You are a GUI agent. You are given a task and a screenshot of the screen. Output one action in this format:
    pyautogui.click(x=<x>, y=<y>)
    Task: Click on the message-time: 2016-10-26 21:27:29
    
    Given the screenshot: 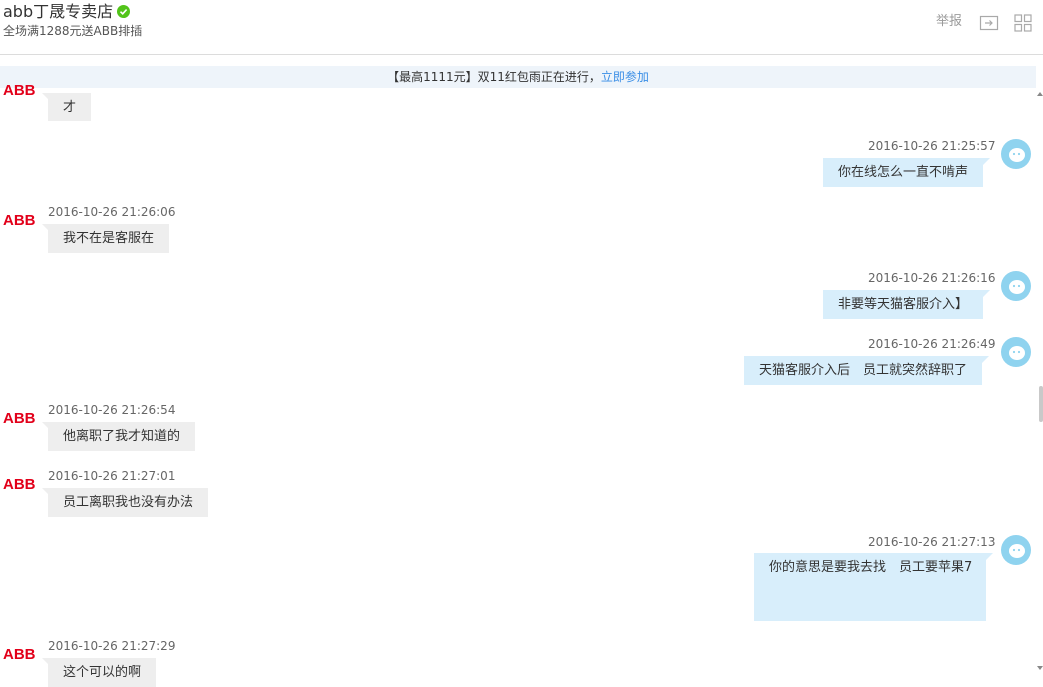 What is the action you would take?
    pyautogui.click(x=112, y=646)
    